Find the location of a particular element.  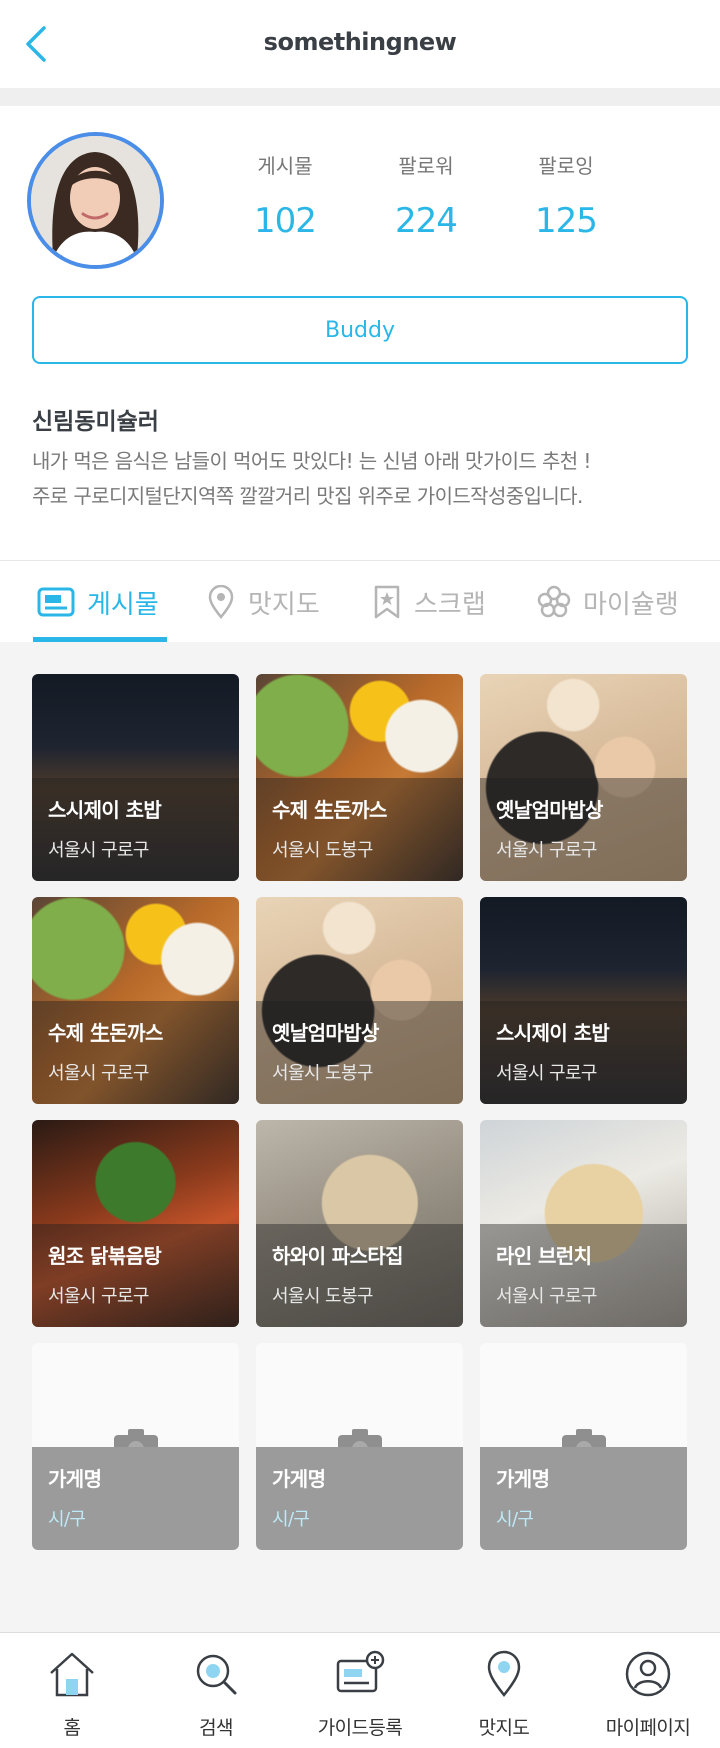

nav-label: 가이드등록 is located at coordinates (360, 1728).